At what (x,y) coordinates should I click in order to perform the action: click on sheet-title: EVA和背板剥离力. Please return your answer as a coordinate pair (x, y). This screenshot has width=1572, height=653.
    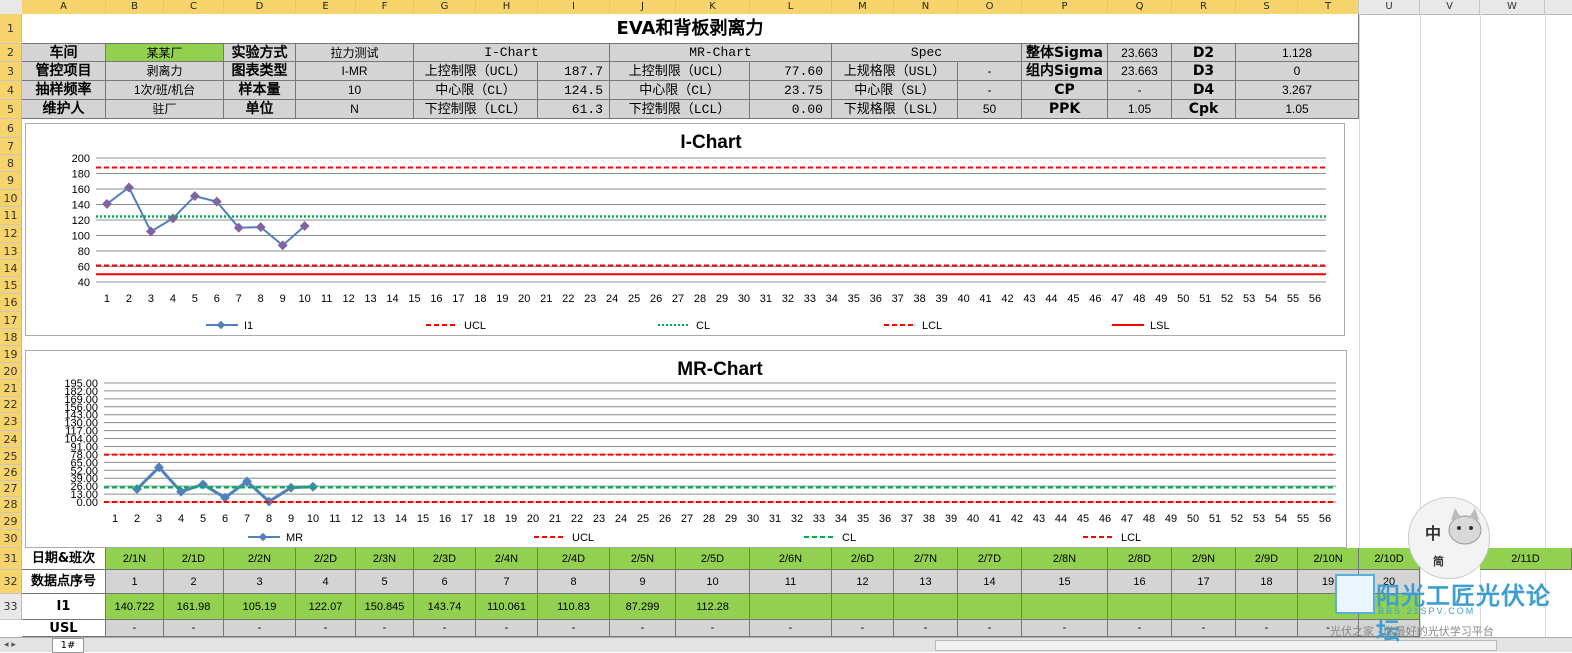
    Looking at the image, I should click on (690, 29).